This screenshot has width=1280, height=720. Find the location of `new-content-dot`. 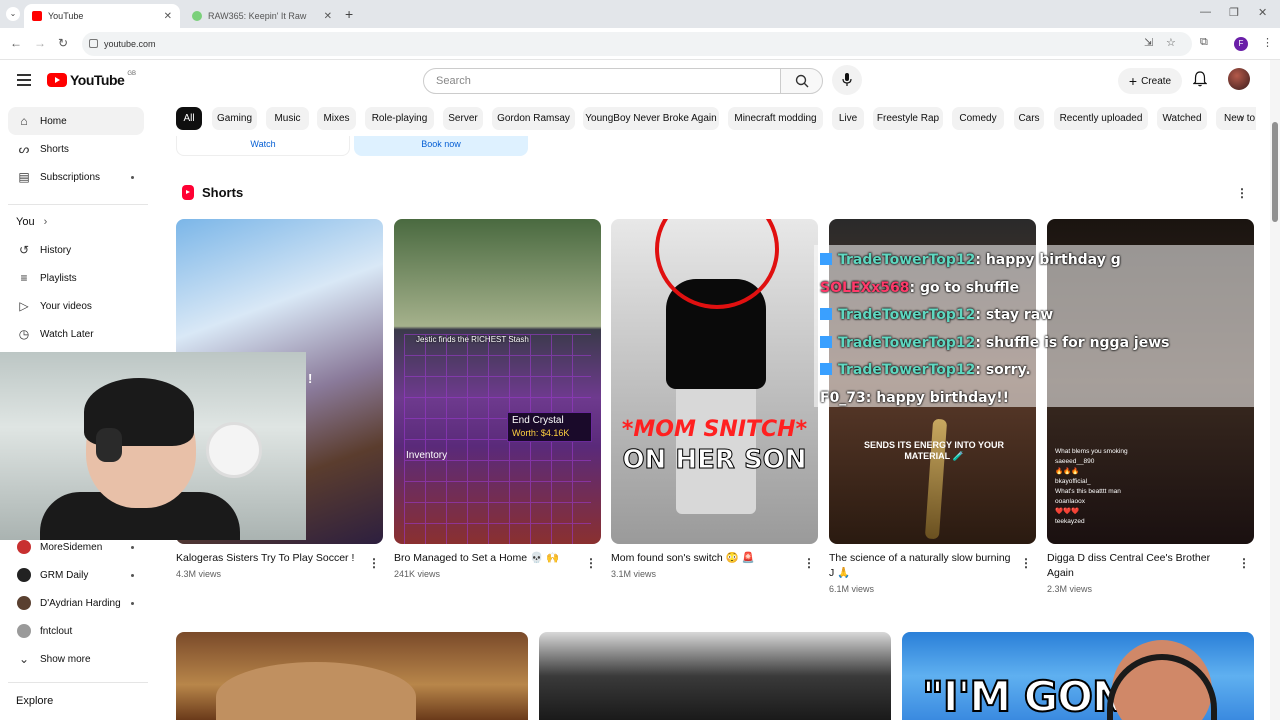

new-content-dot is located at coordinates (132, 603).